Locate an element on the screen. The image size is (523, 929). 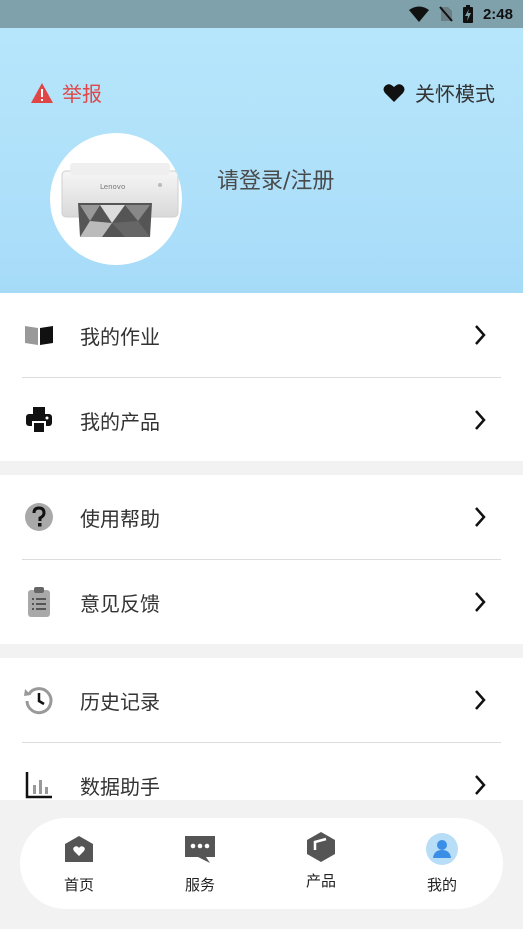
care-mode-button: 关怀模式 is located at coordinates (439, 92).